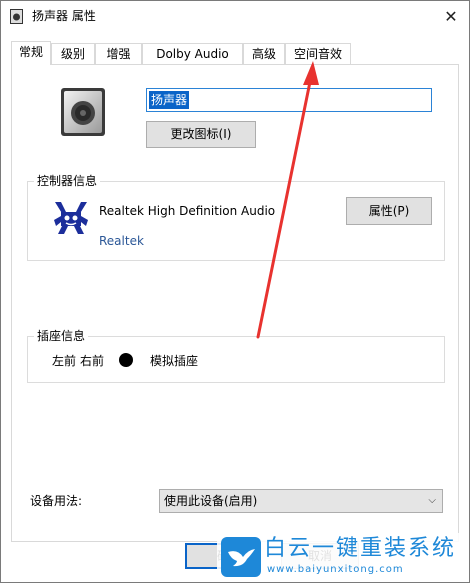 This screenshot has height=583, width=470. I want to click on watermark: 白云一键重装系统 www.baiyunxitong.com, so click(342, 557).